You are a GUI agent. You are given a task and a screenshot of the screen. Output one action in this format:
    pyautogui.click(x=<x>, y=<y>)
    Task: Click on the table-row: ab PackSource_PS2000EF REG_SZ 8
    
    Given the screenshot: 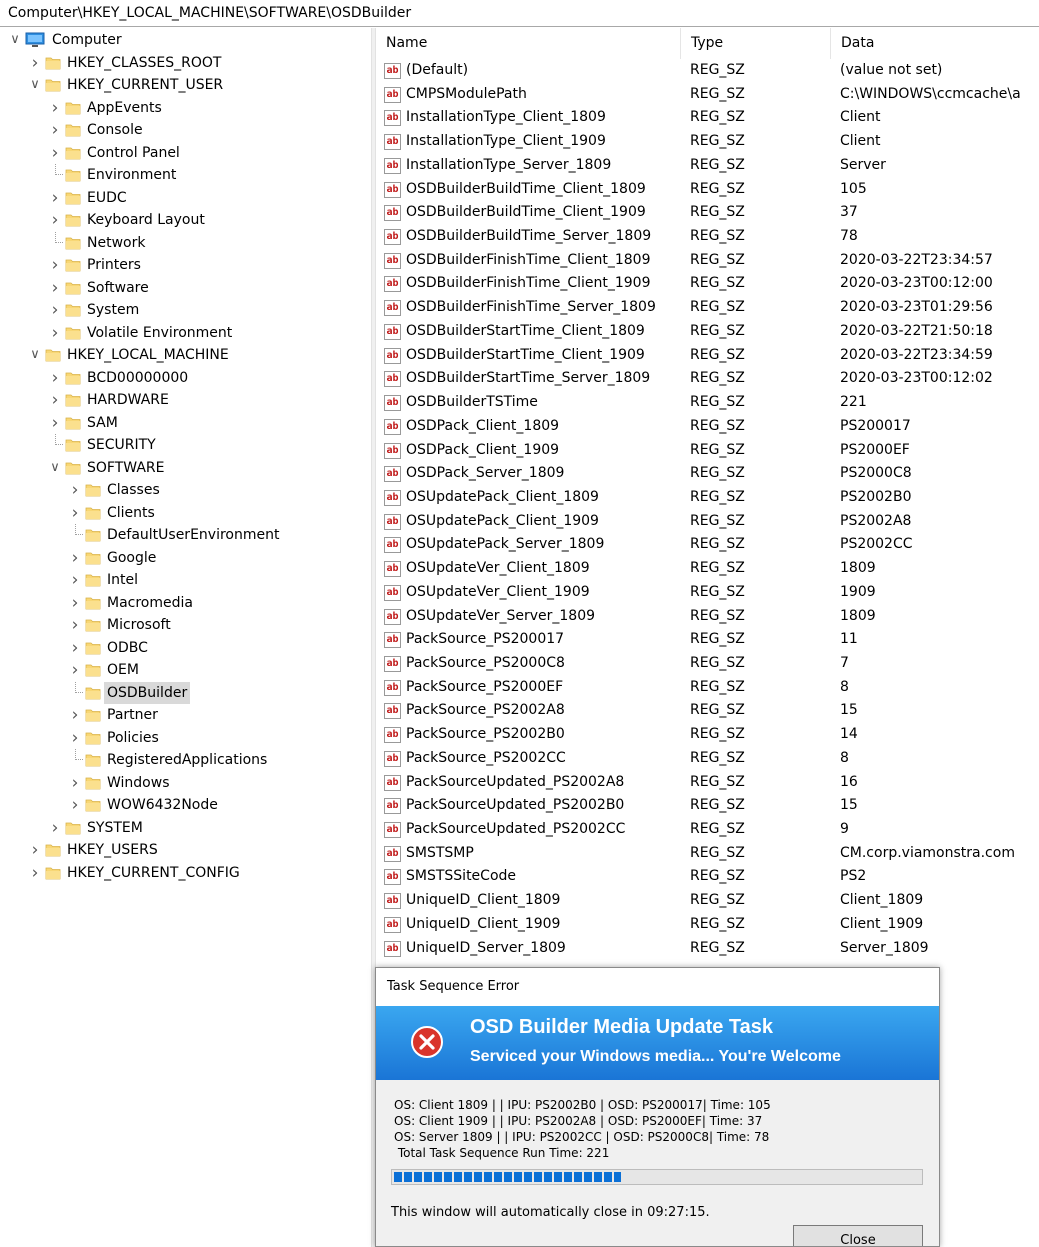 What is the action you would take?
    pyautogui.click(x=707, y=688)
    